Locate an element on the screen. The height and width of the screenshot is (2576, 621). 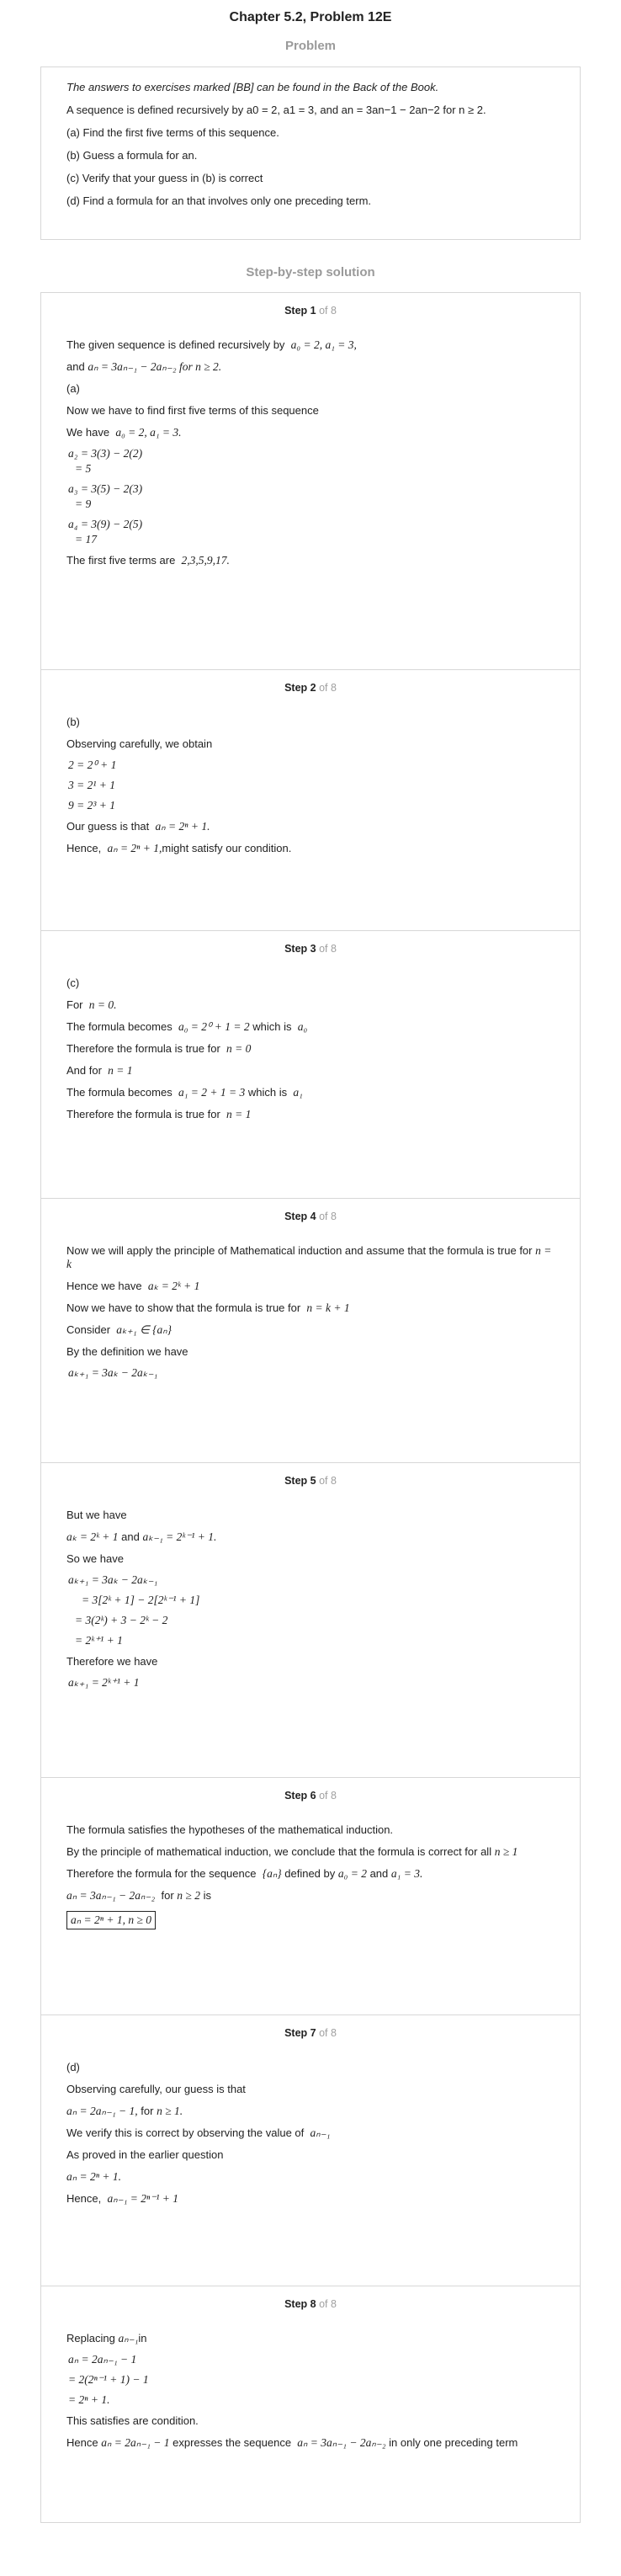
equation: 2 = 2⁰ + 1 is located at coordinates (92, 765).